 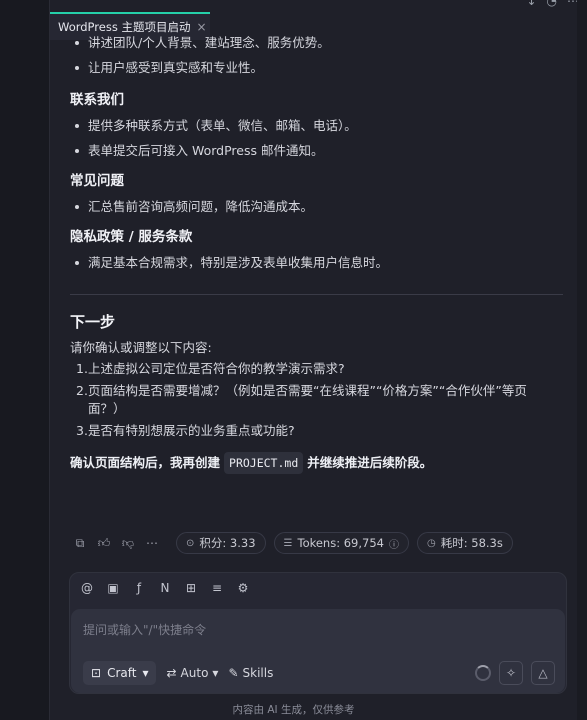 I want to click on item-number: 1., so click(x=82, y=368).